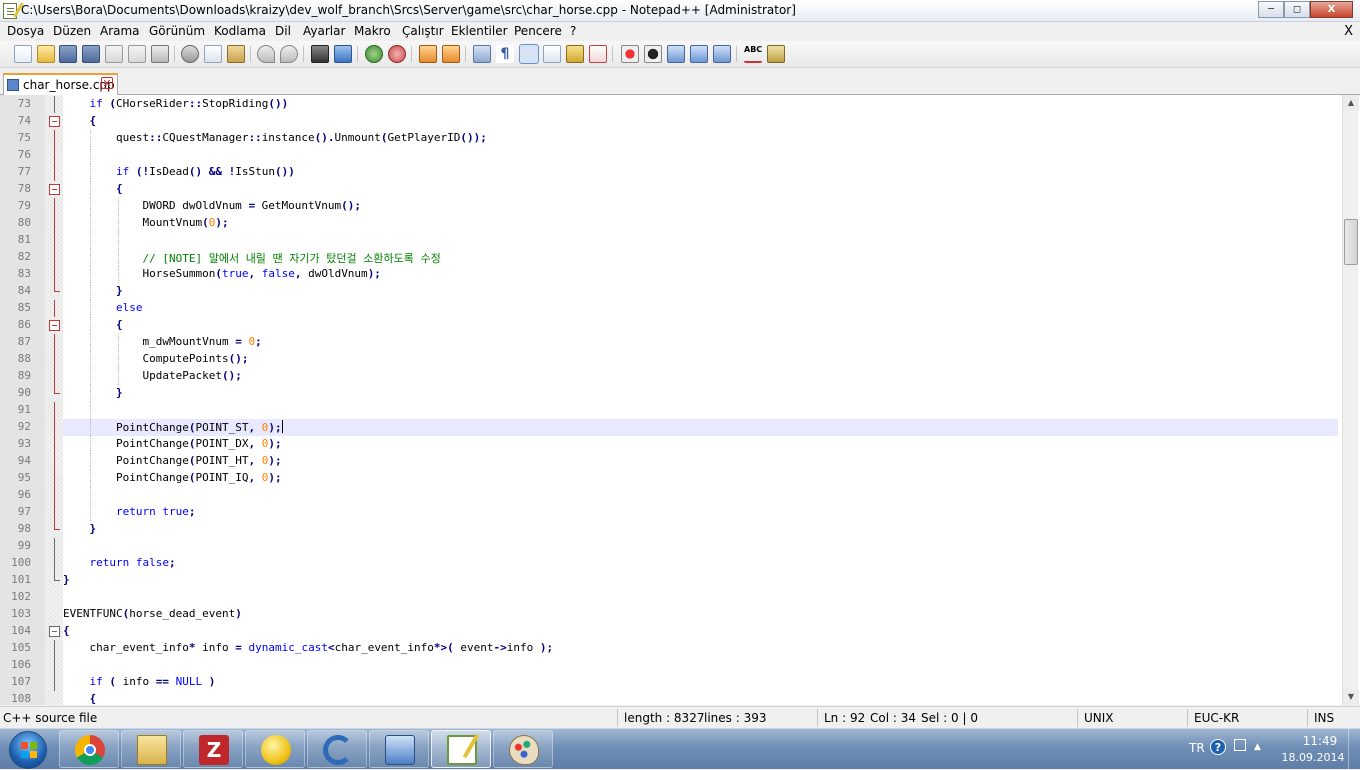 The height and width of the screenshot is (770, 1360). What do you see at coordinates (1348, 31) in the screenshot?
I see `close-document-button: X` at bounding box center [1348, 31].